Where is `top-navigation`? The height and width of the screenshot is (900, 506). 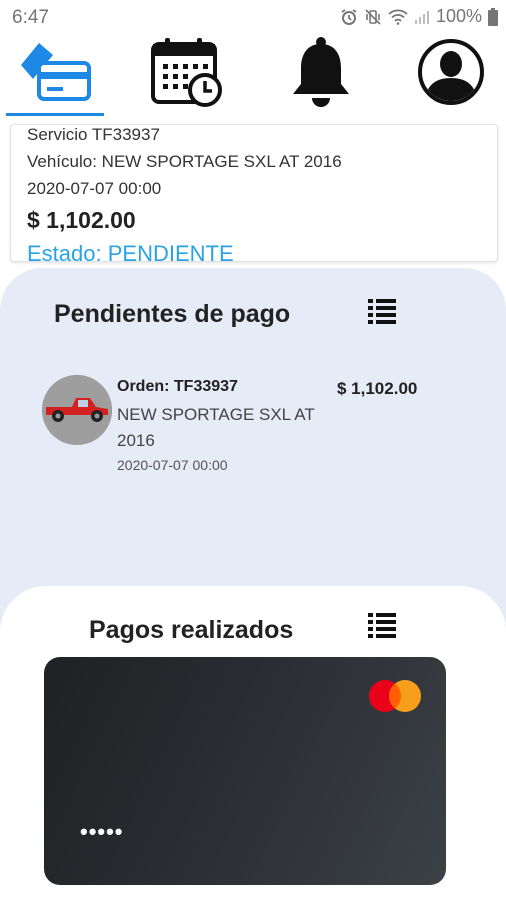 top-navigation is located at coordinates (253, 73).